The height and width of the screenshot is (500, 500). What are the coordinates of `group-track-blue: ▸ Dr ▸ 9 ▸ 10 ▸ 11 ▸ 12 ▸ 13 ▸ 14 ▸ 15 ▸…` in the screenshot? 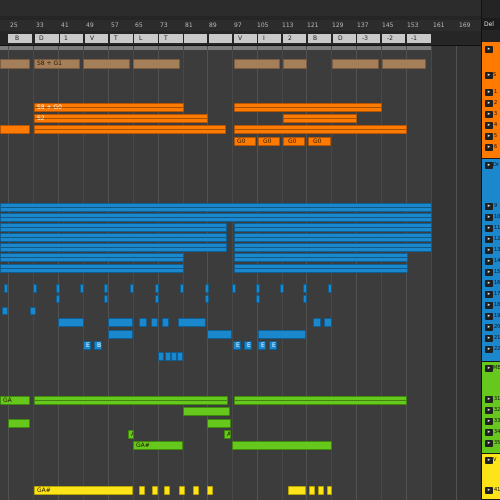 It's located at (491, 260).